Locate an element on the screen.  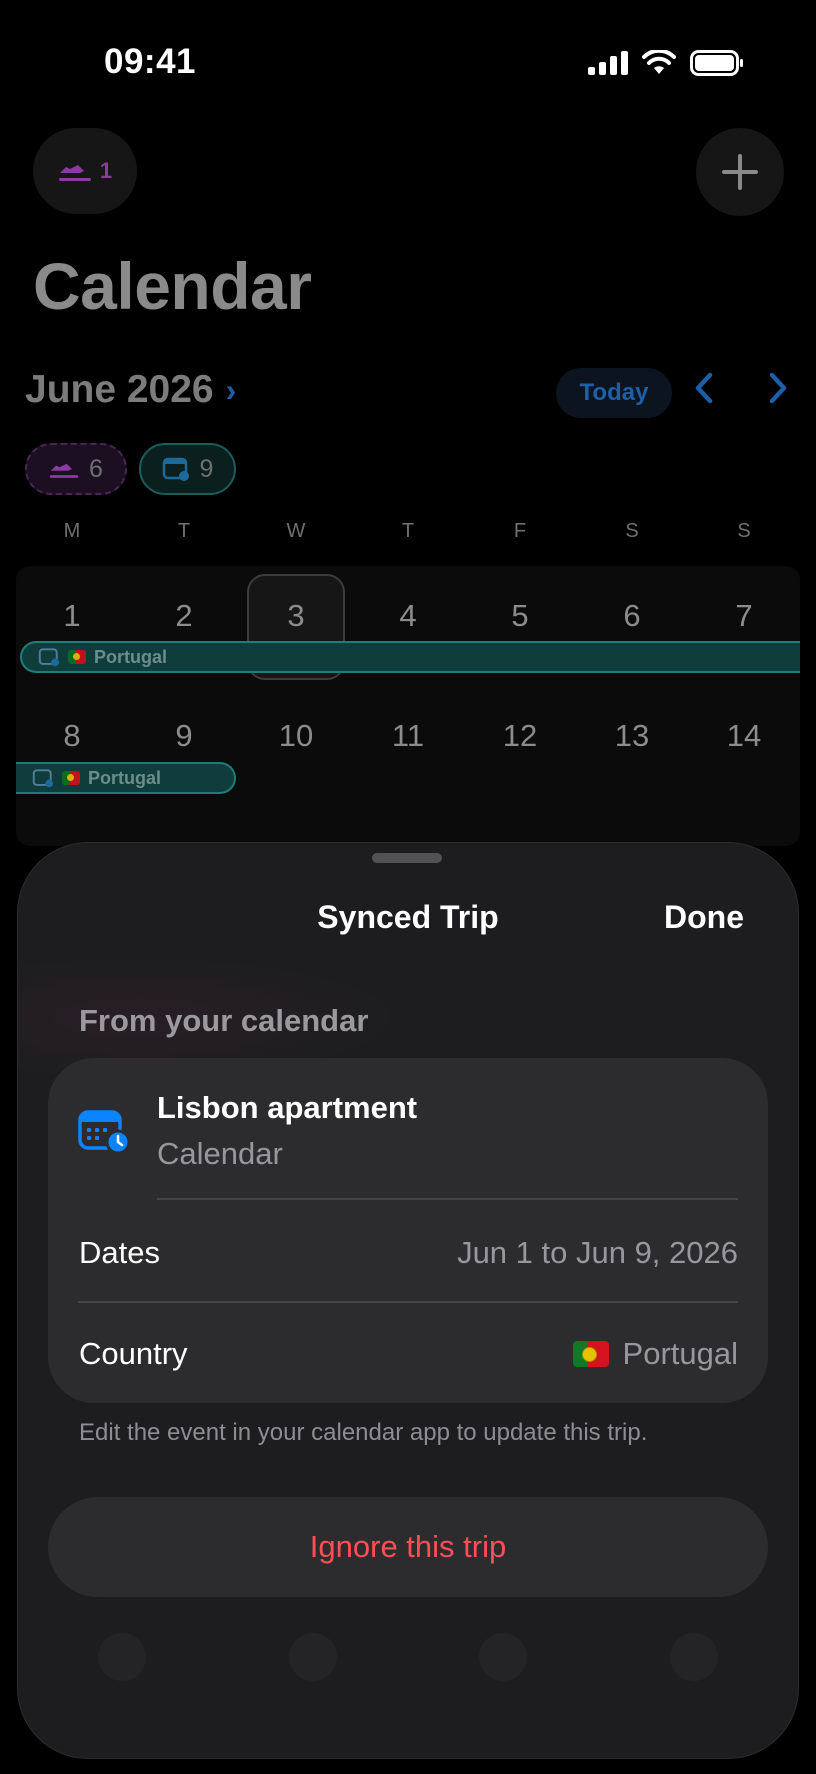
trips-indicator: 1 is located at coordinates (85, 171).